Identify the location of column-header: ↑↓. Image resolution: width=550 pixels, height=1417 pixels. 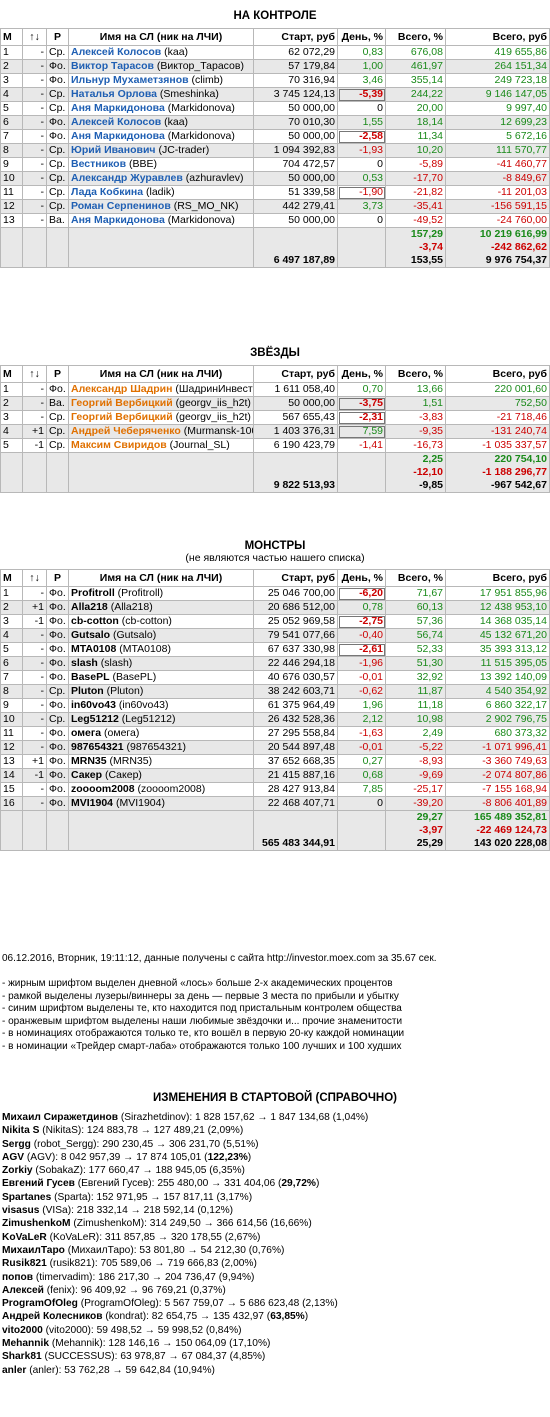
(34, 374).